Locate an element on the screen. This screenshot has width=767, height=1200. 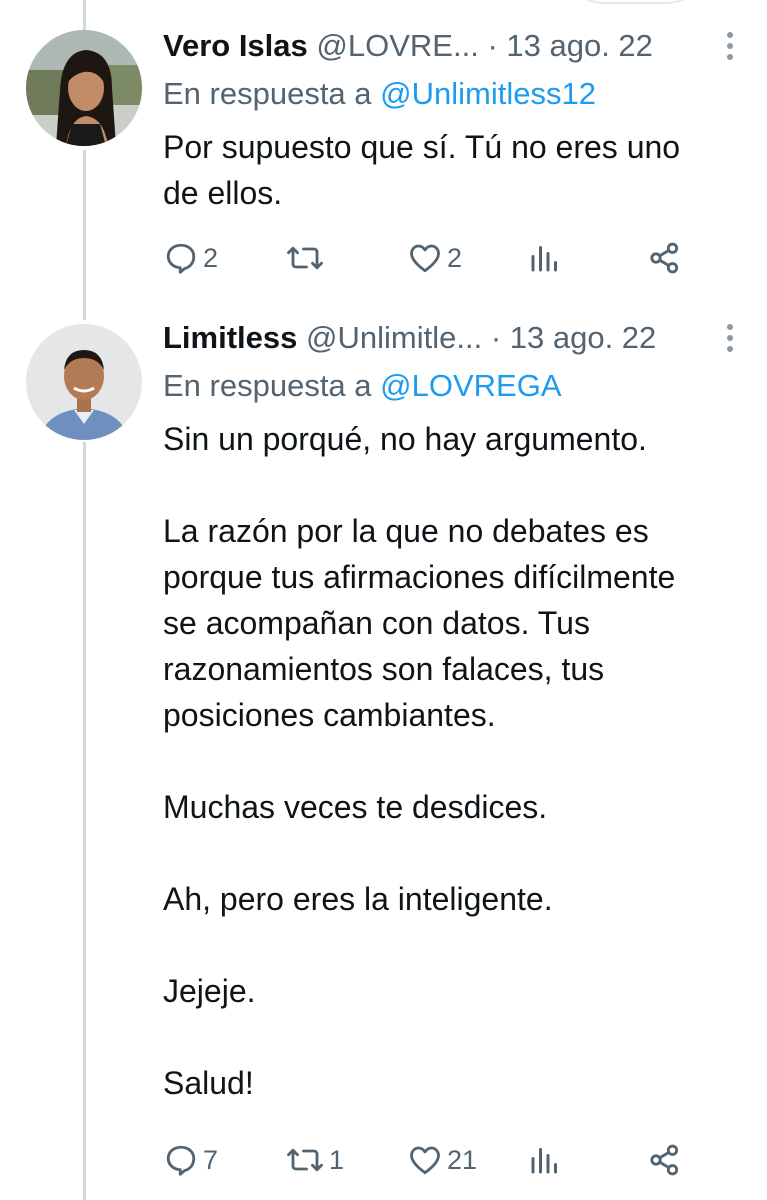
tweet-actions: 7 1 21 is located at coordinates (443, 1160).